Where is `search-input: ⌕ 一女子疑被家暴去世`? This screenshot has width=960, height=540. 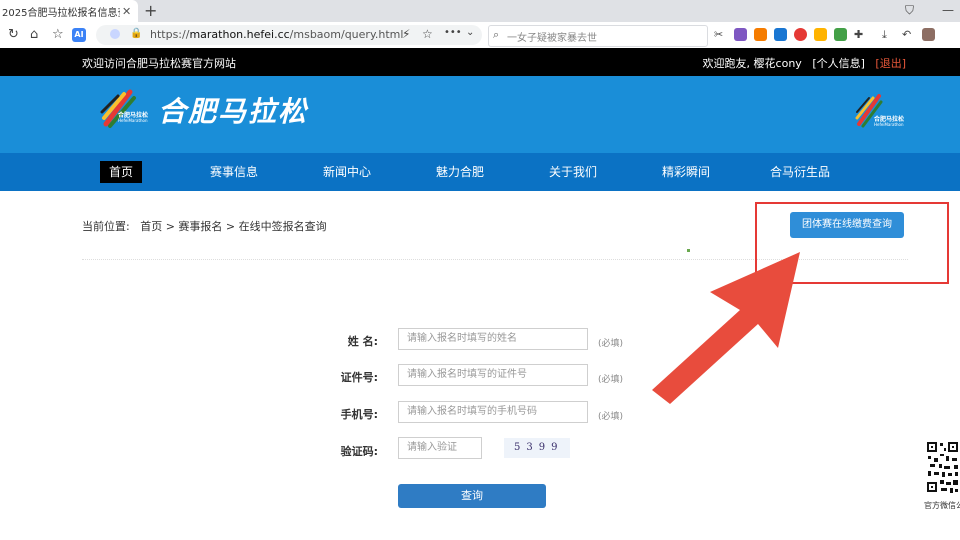
search-input: ⌕ 一女子疑被家暴去世 is located at coordinates (598, 36).